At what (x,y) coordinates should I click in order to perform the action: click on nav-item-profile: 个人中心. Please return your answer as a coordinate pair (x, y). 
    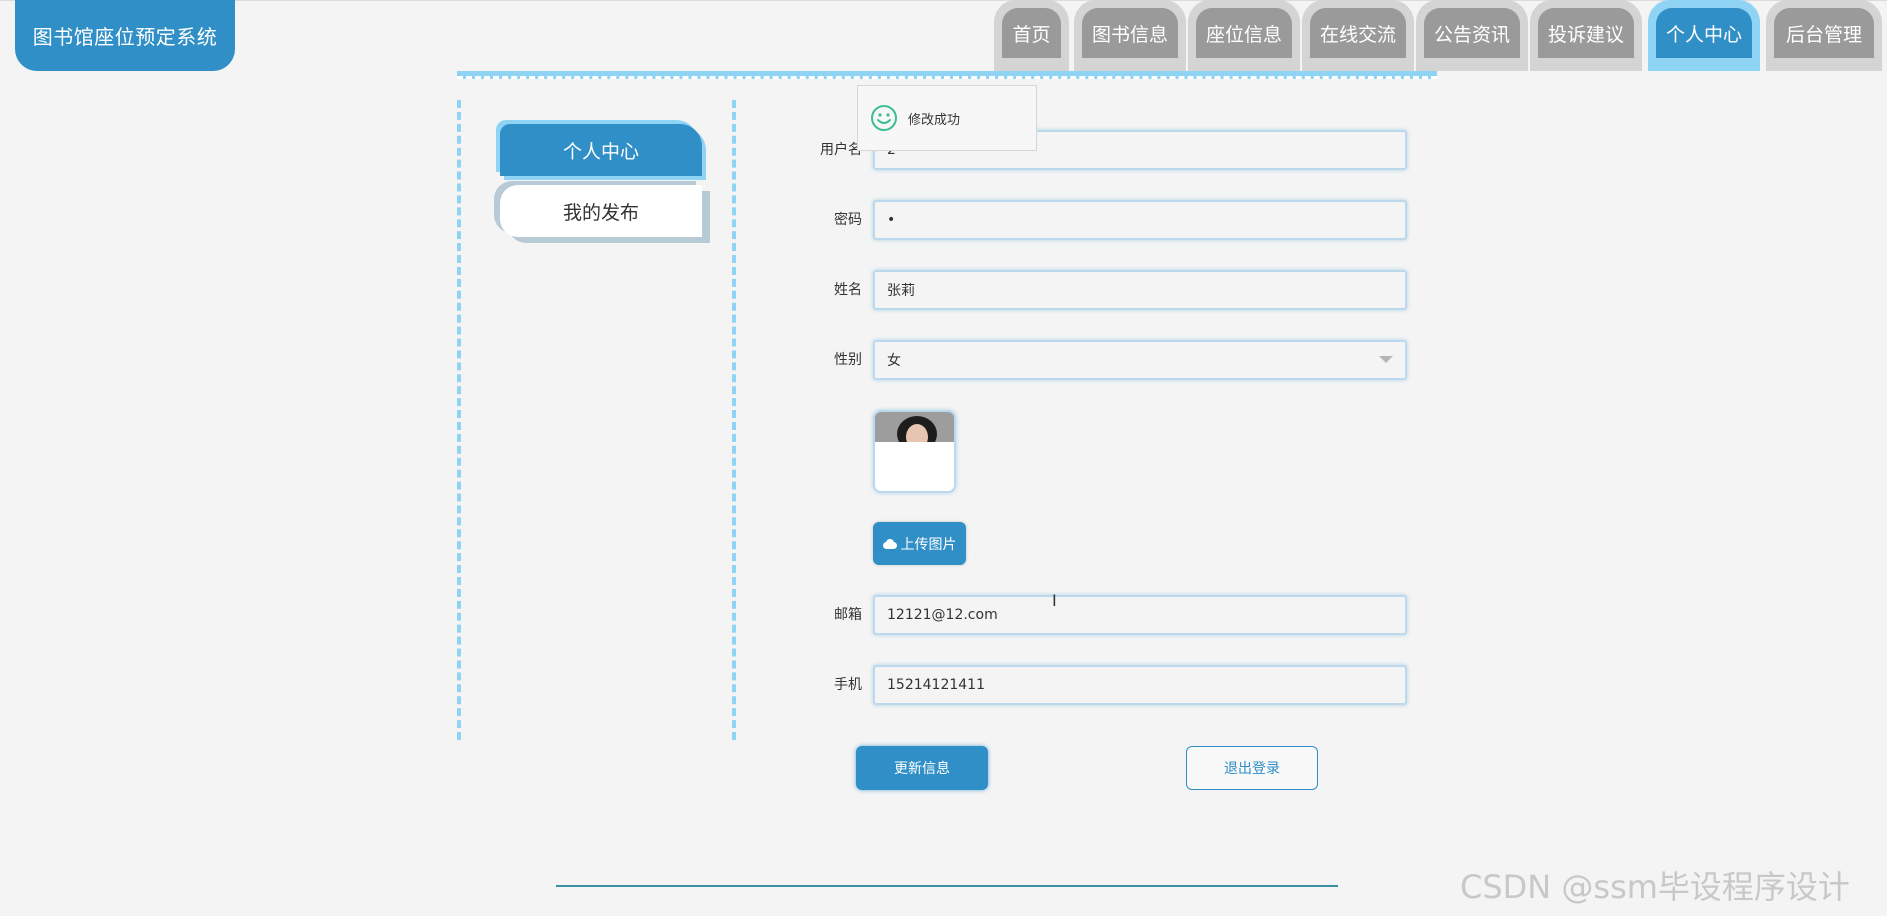
    Looking at the image, I should click on (1704, 35).